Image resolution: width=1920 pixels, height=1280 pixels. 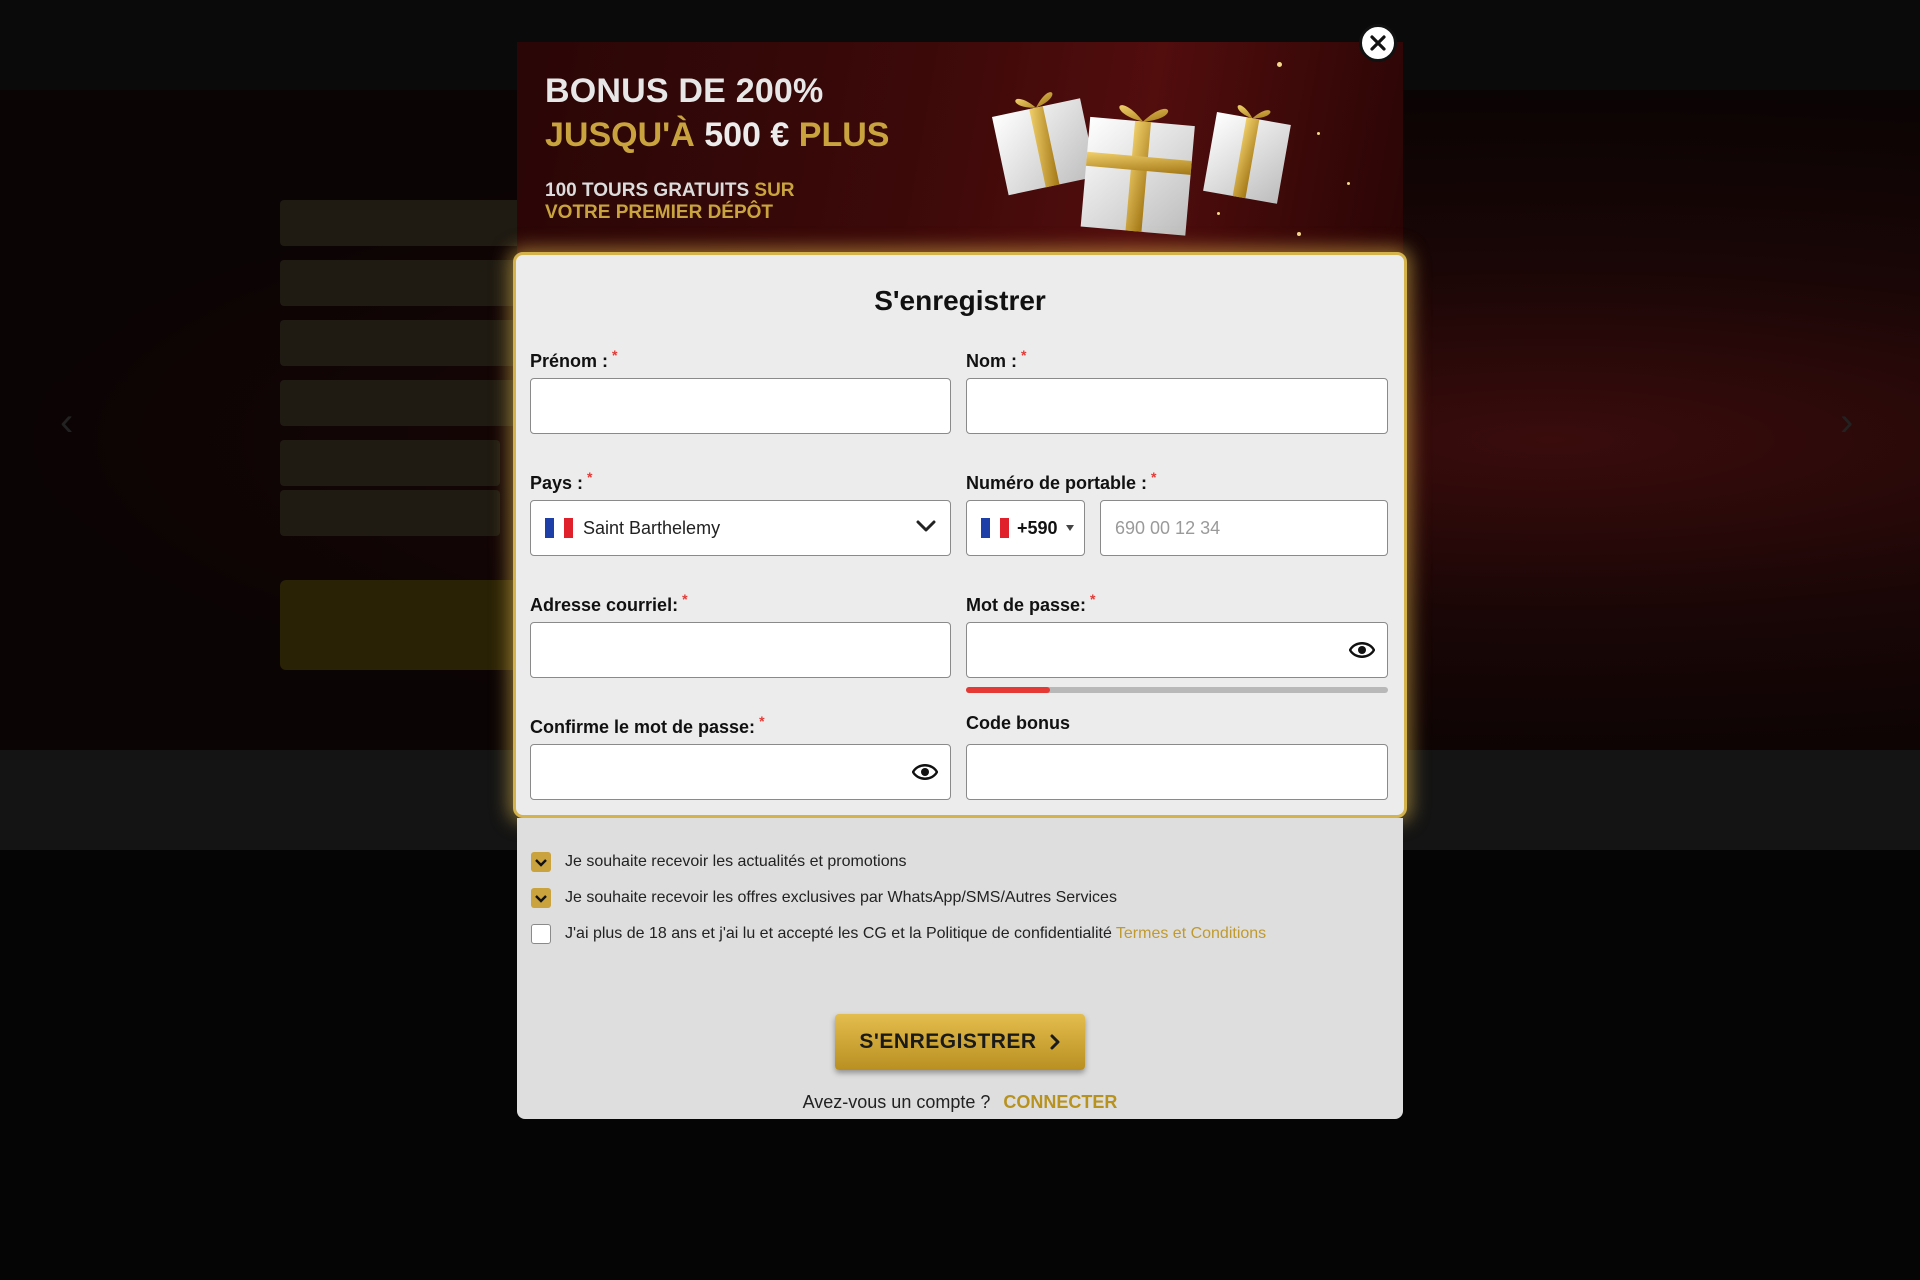 What do you see at coordinates (774, 190) in the screenshot?
I see `banner-text: SUR` at bounding box center [774, 190].